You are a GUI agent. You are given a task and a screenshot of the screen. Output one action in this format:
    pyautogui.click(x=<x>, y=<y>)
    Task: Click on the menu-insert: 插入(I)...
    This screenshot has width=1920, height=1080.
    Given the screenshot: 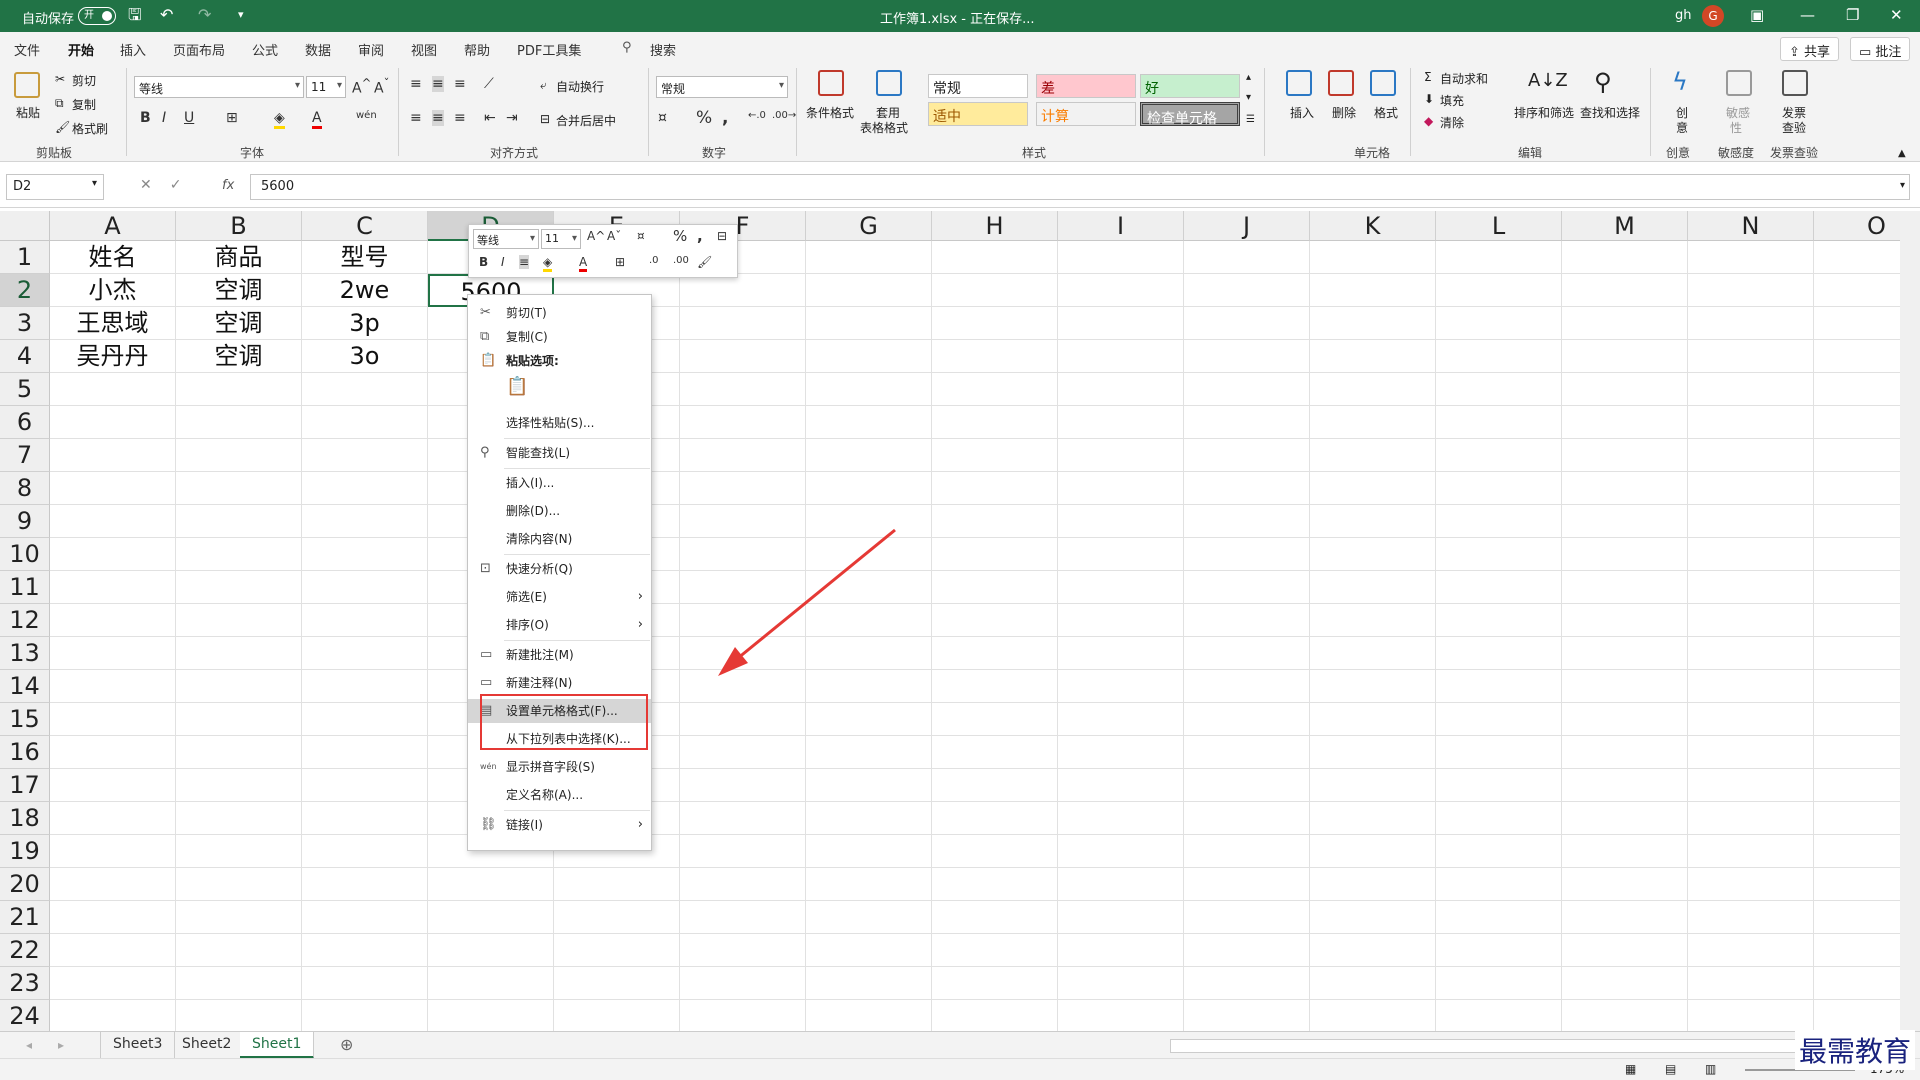 What is the action you would take?
    pyautogui.click(x=559, y=483)
    